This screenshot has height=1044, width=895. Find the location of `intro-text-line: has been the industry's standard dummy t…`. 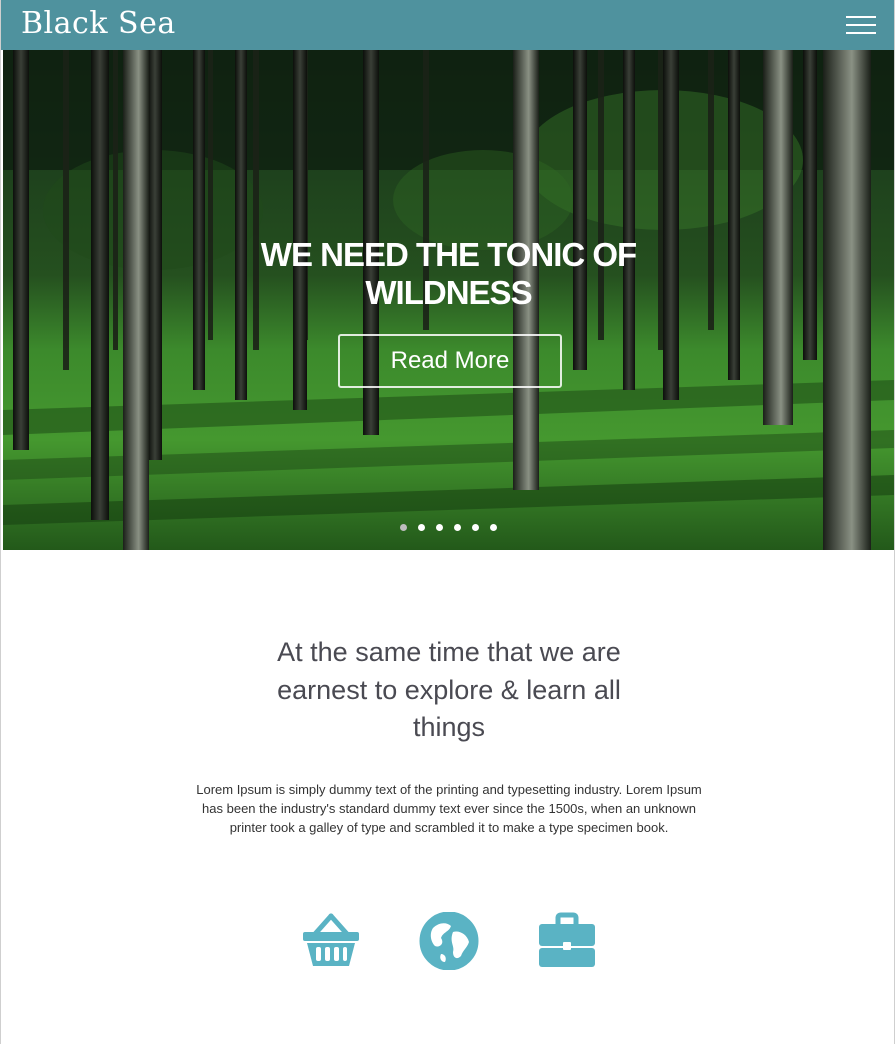

intro-text-line: has been the industry's standard dummy t… is located at coordinates (449, 808).